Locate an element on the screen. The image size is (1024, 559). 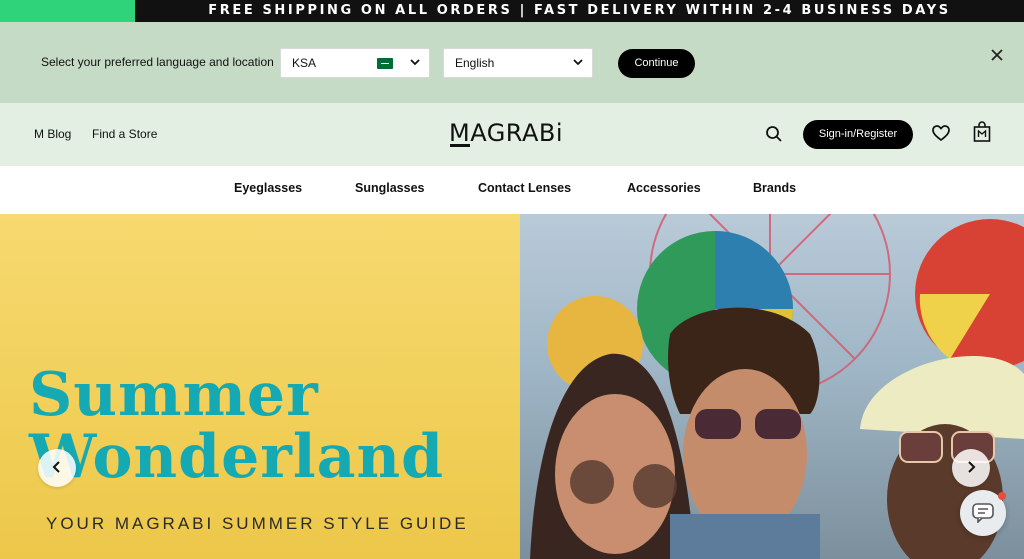
country-value: KSA is located at coordinates (304, 63).